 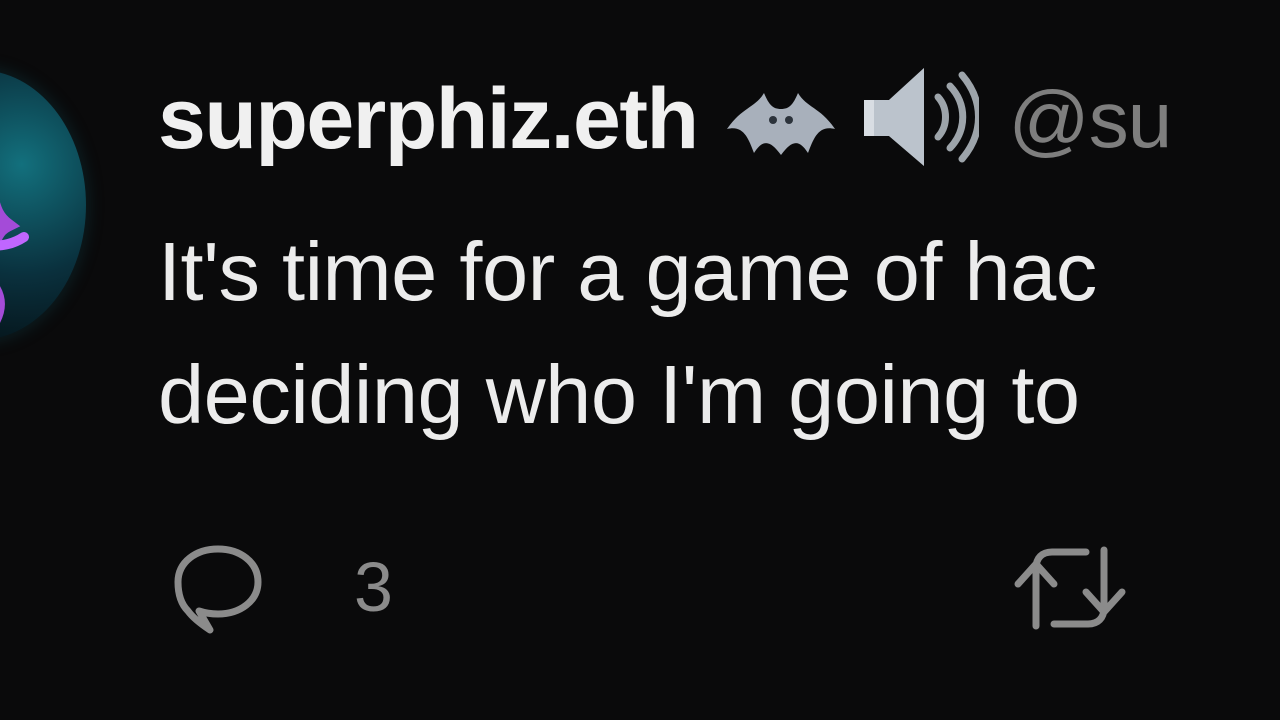 What do you see at coordinates (627, 271) in the screenshot?
I see `tweet-body-line-1: It's time for a game of hac` at bounding box center [627, 271].